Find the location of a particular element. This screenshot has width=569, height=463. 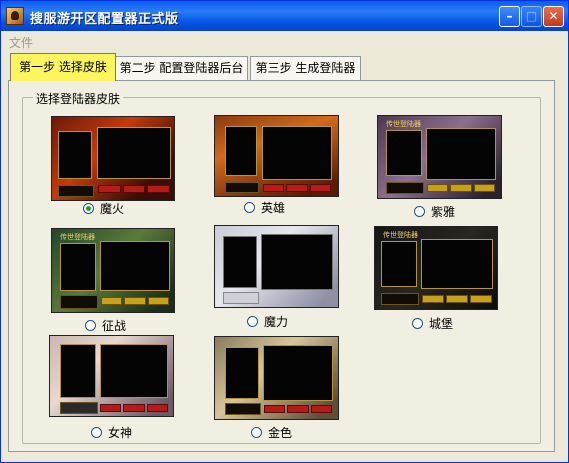

app-icon is located at coordinates (15, 16).